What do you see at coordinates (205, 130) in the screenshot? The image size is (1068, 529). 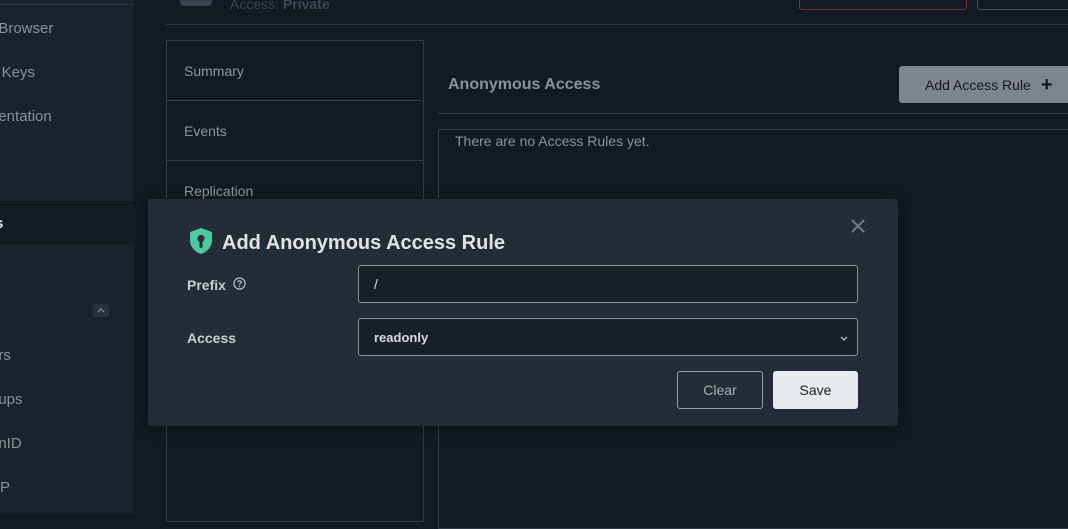 I see `tab-label: Events` at bounding box center [205, 130].